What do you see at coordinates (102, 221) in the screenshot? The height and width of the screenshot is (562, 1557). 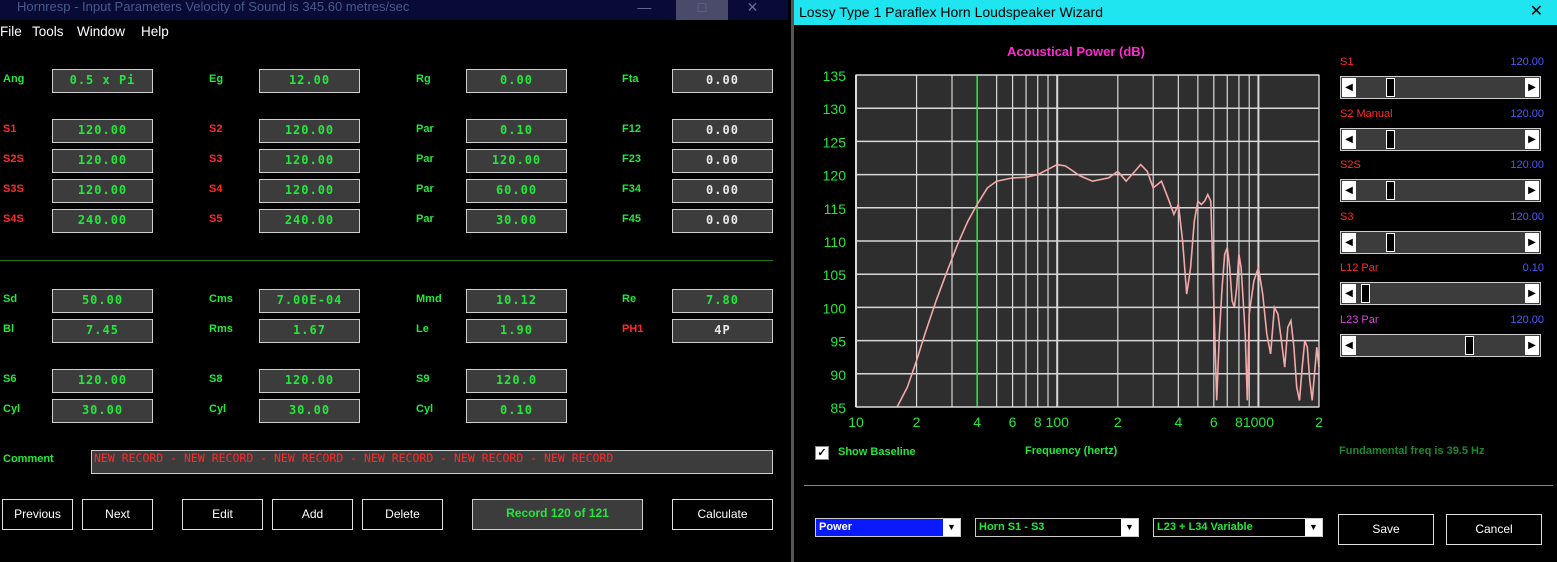 I see `param-field-s4s: 240.00` at bounding box center [102, 221].